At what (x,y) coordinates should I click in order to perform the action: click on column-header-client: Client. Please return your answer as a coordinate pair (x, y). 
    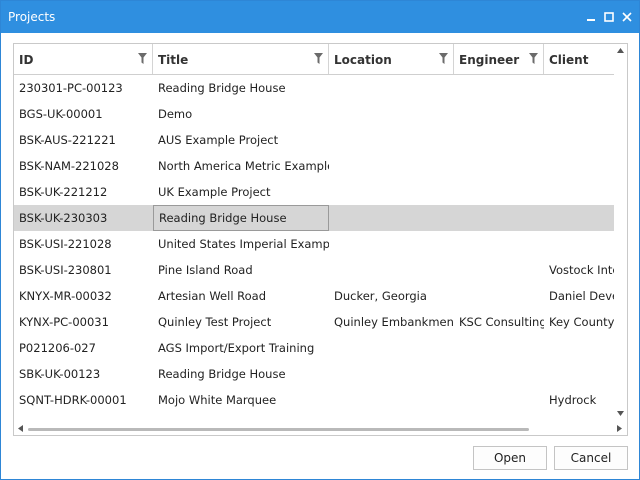
    Looking at the image, I should click on (579, 59).